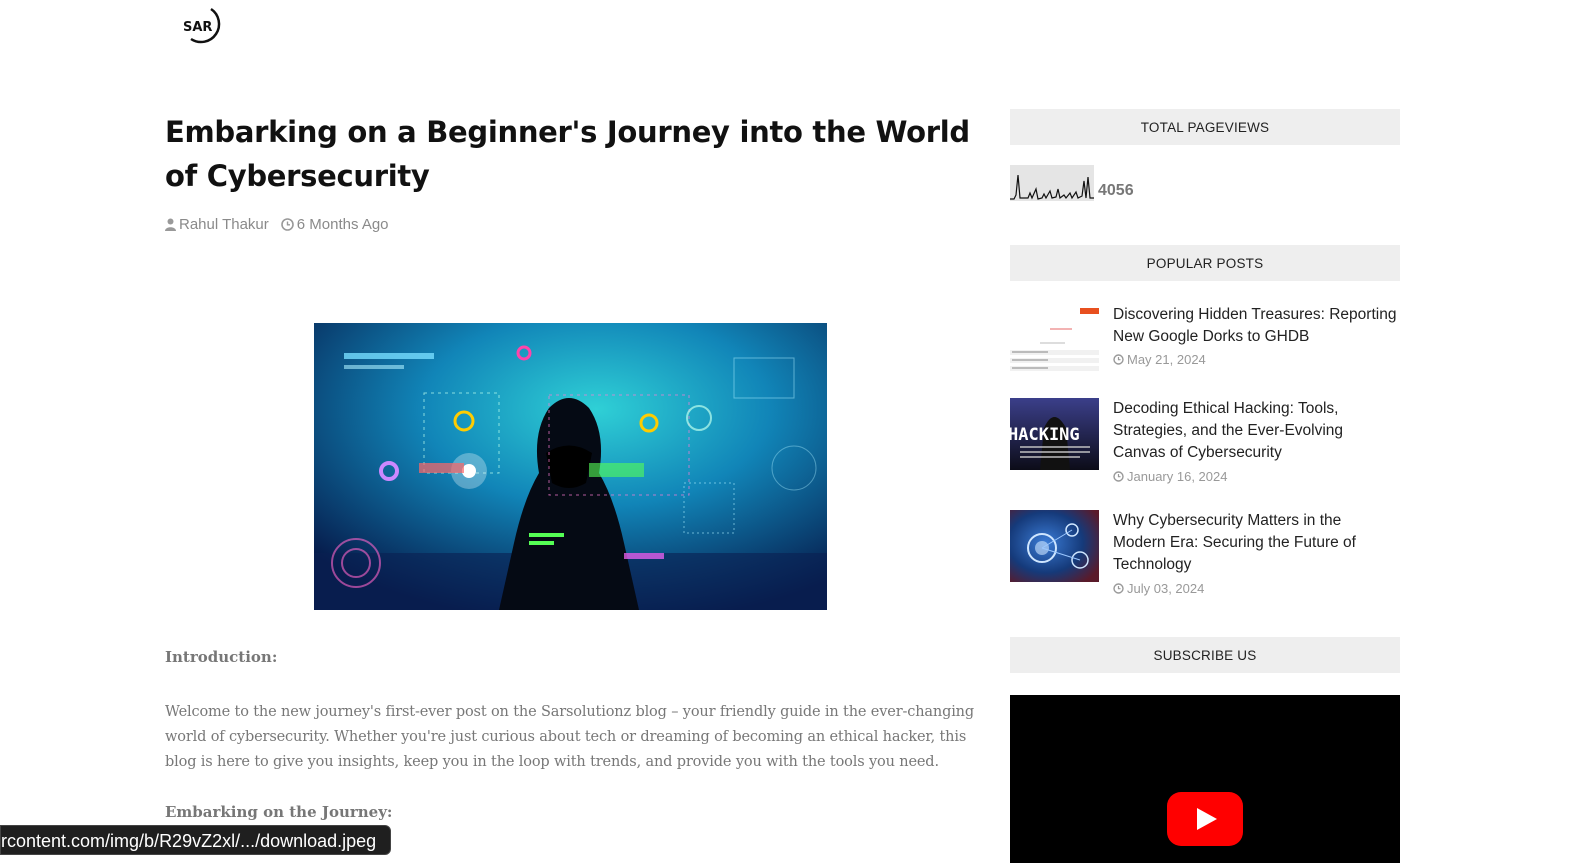 The height and width of the screenshot is (863, 1585). I want to click on post-time: 6 Months Ago, so click(334, 224).